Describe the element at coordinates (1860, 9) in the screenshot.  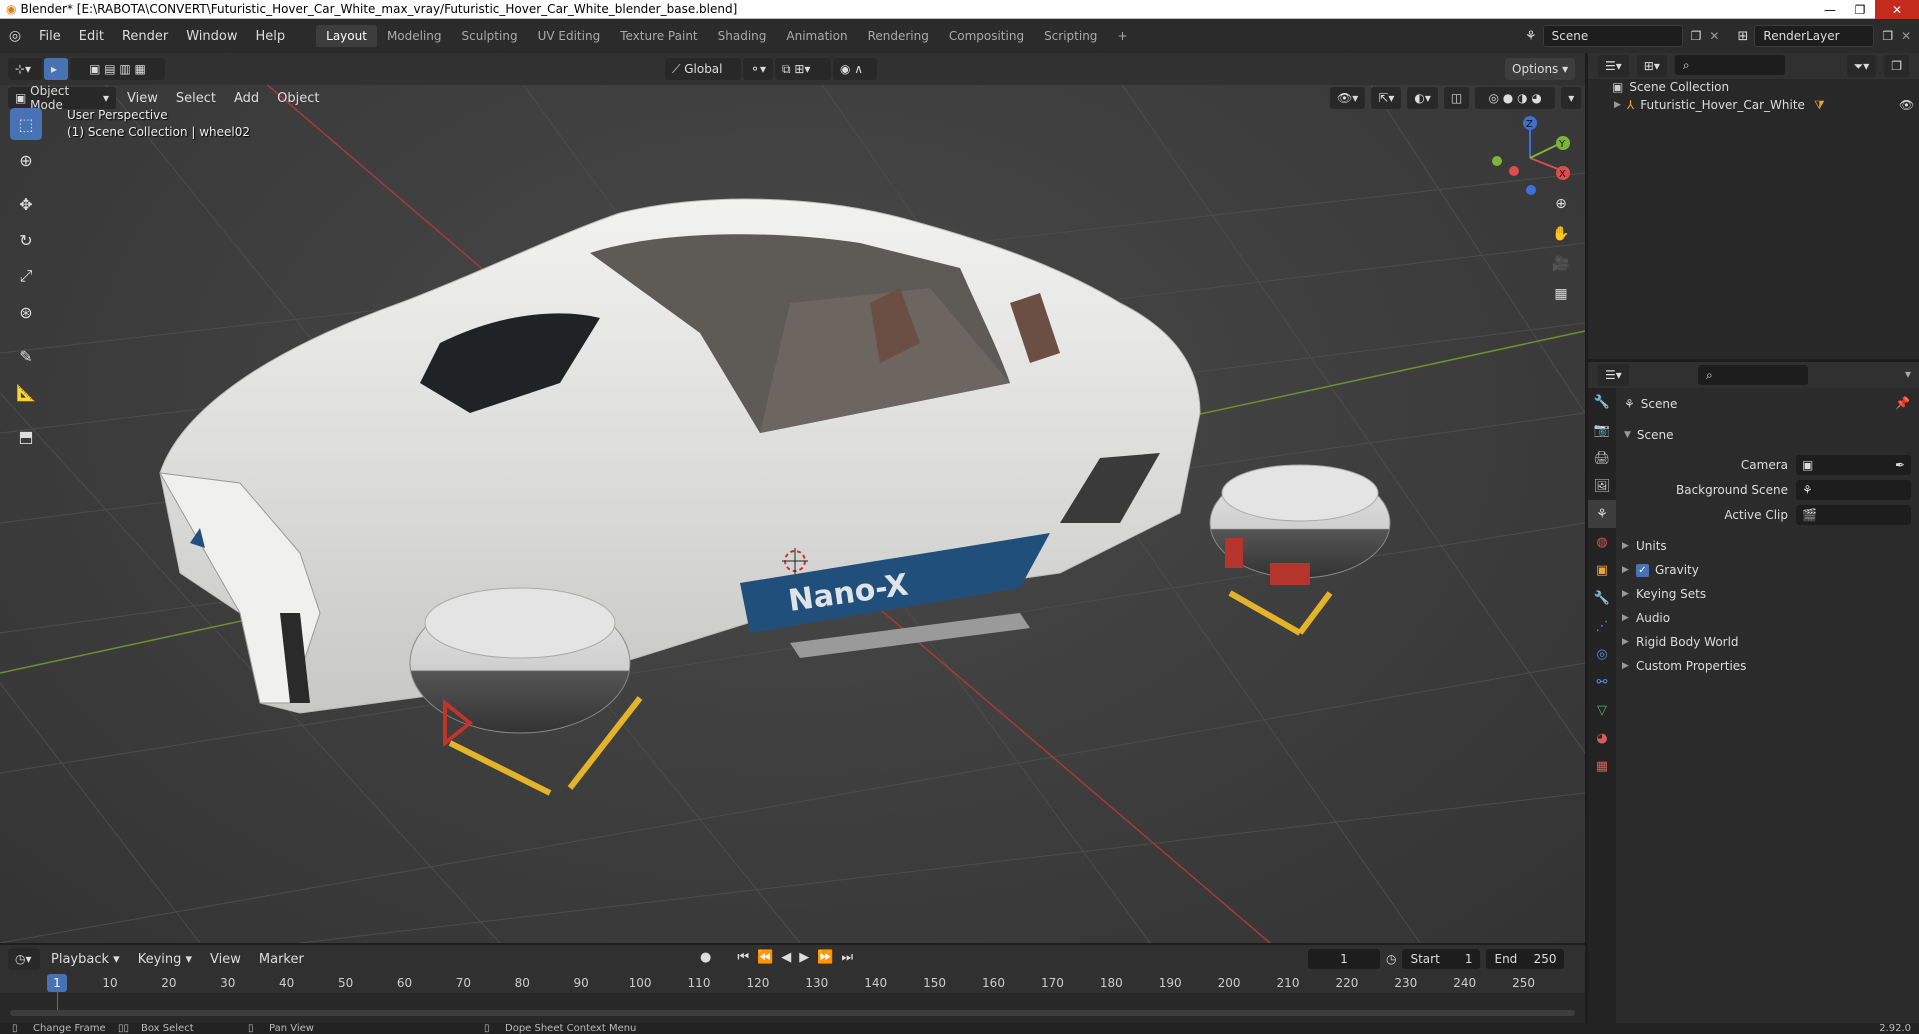
I see `maximize-button: ❐` at that location.